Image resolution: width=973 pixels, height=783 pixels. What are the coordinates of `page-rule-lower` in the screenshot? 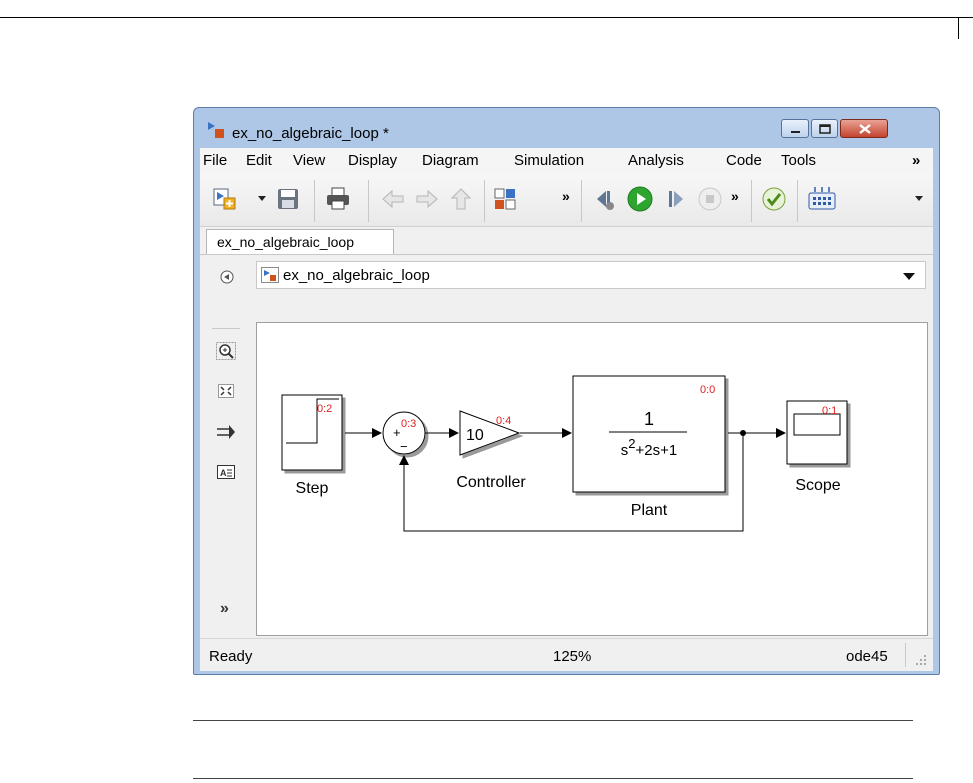 It's located at (553, 778).